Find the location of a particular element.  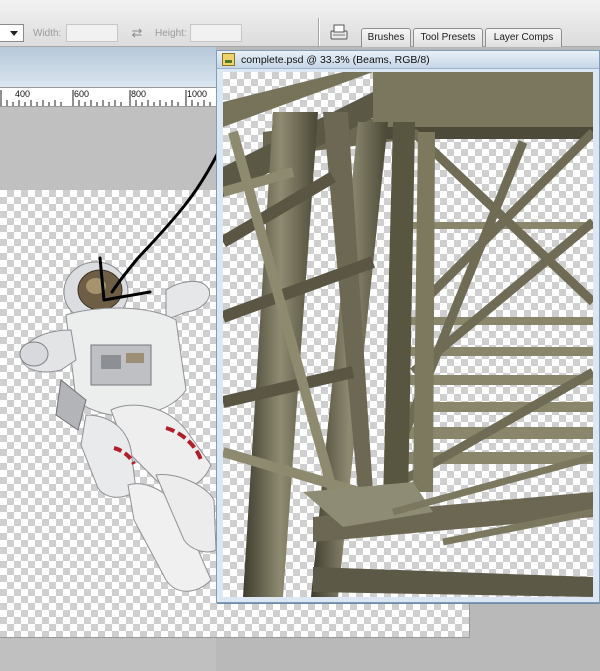

tab-tool-presets: Tool Presets is located at coordinates (448, 37).